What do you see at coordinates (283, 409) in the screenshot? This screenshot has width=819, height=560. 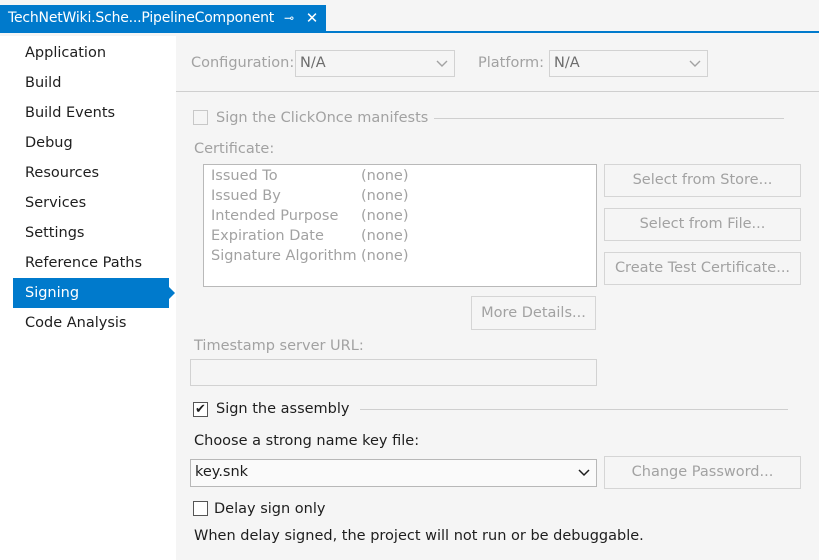 I see `sign-assembly-label: Sign the assembly` at bounding box center [283, 409].